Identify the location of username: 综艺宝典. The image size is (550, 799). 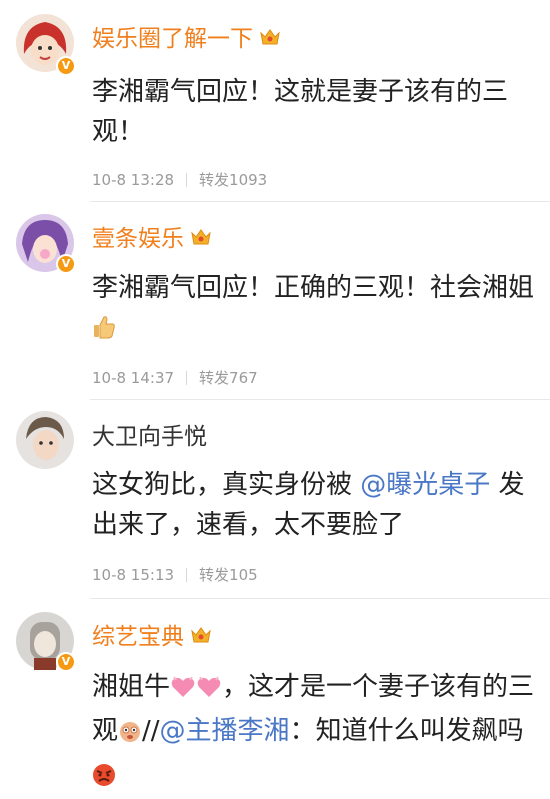
(152, 637).